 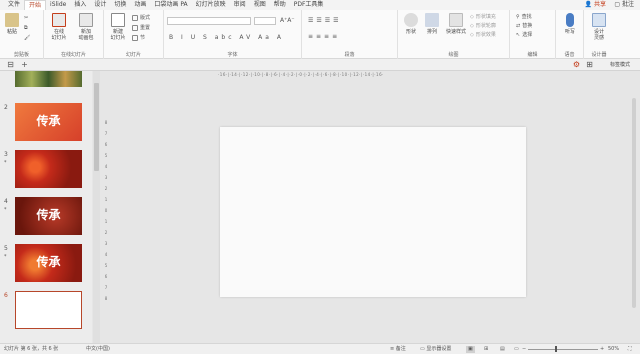 I want to click on find-button: ⚲ 查找, so click(x=524, y=17).